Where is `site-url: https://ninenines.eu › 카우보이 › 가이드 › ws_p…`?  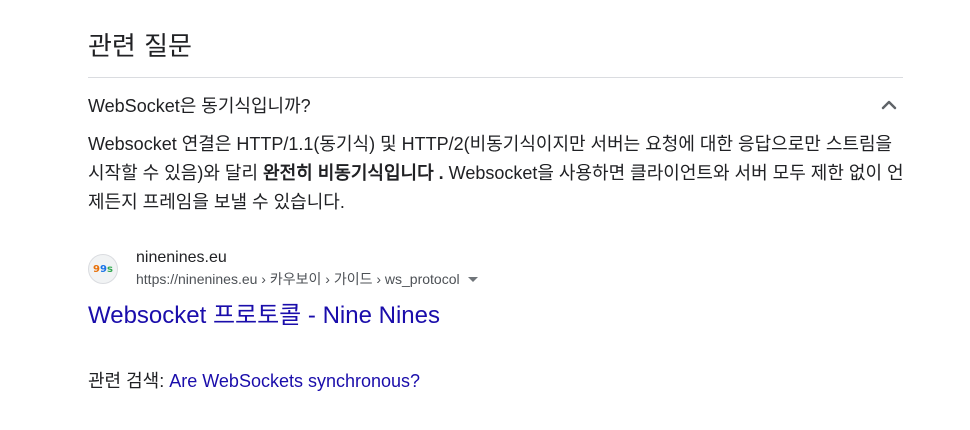
site-url: https://ninenines.eu › 카우보이 › 가이드 › ws_p… is located at coordinates (307, 279).